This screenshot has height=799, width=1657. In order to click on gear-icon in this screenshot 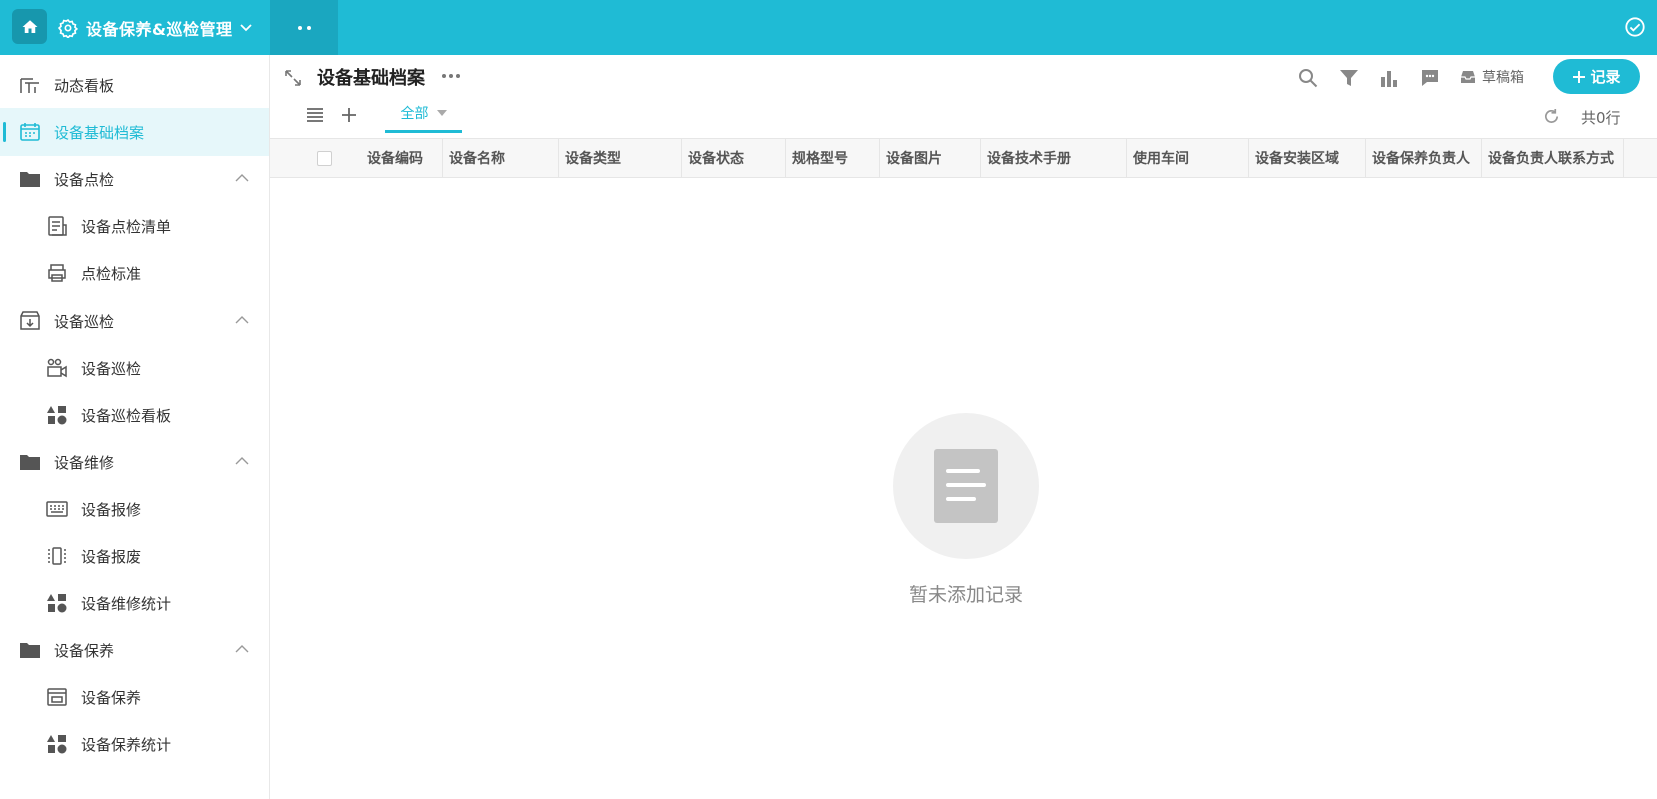, I will do `click(68, 28)`.